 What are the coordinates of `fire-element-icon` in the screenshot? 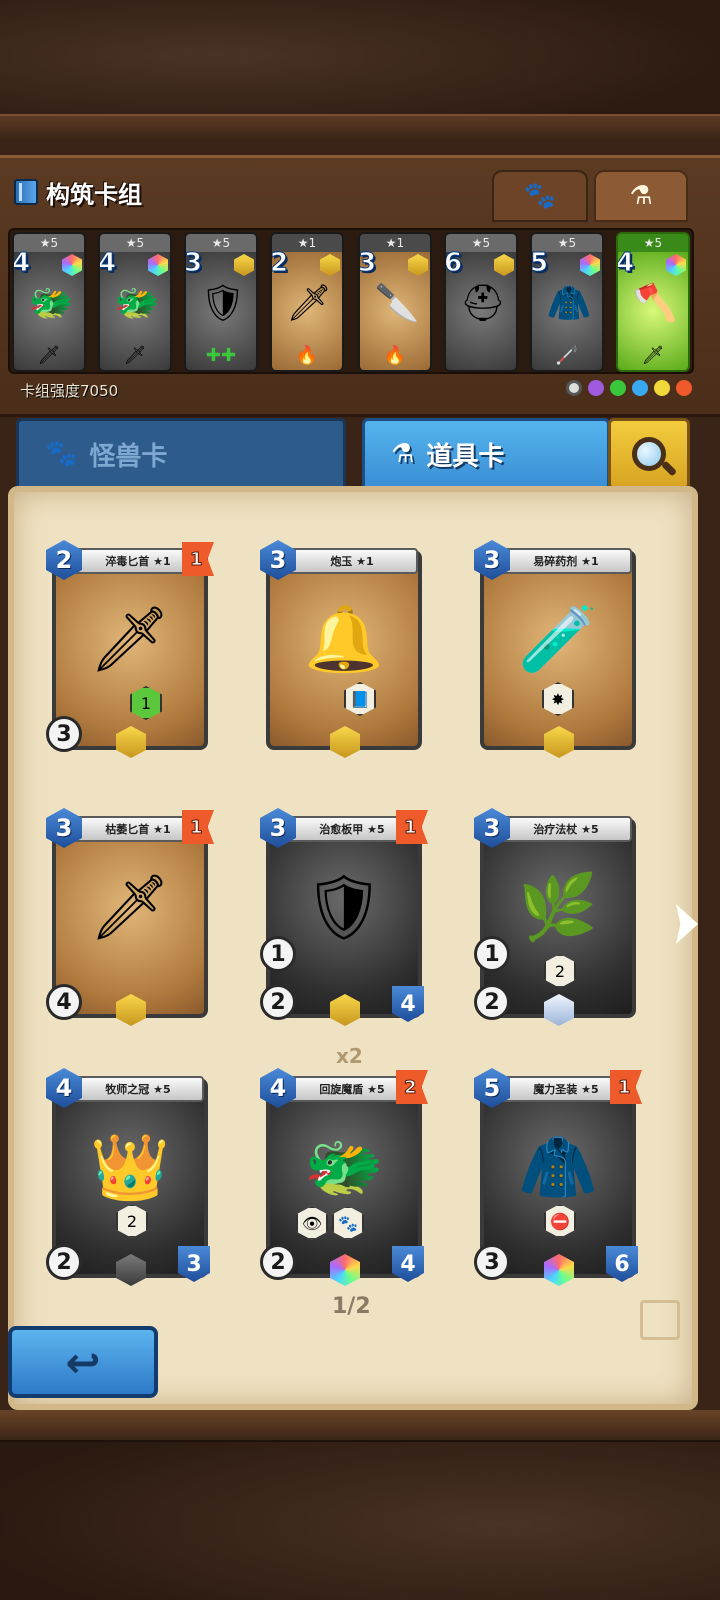 It's located at (684, 388).